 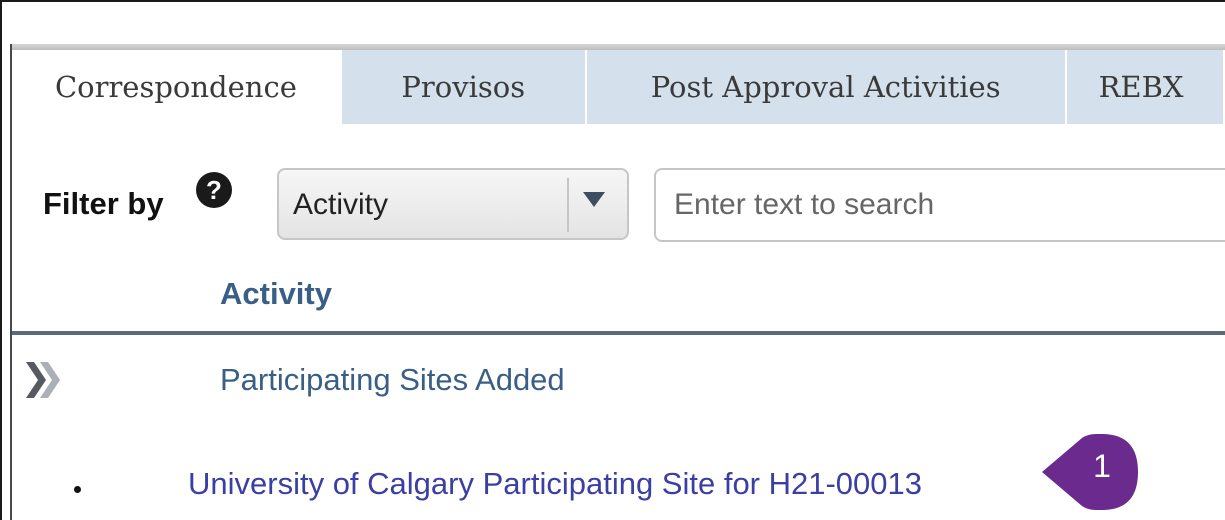 I want to click on expand-collapse-icon, so click(x=42, y=380).